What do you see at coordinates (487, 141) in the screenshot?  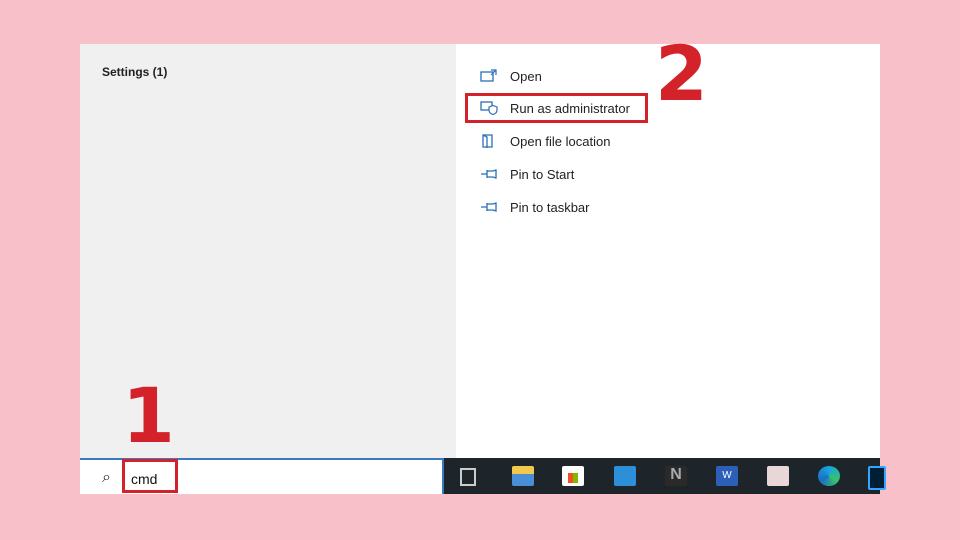 I see `folder-location-icon` at bounding box center [487, 141].